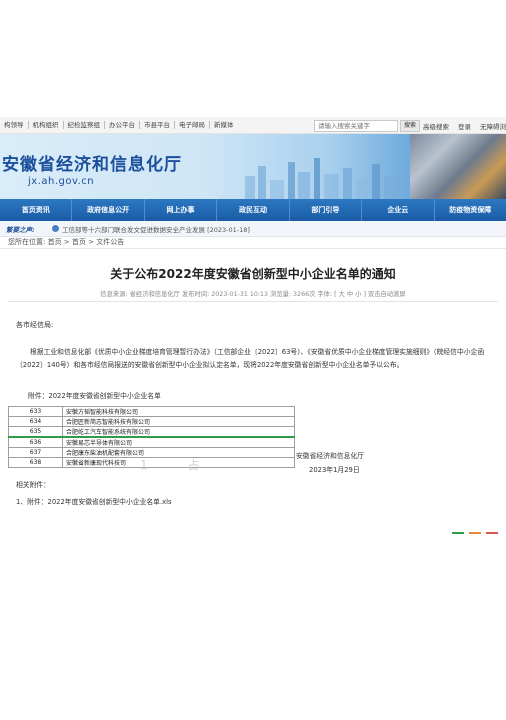  I want to click on table-row: 634 合肥匠新简志智能科技有限公司, so click(151, 421).